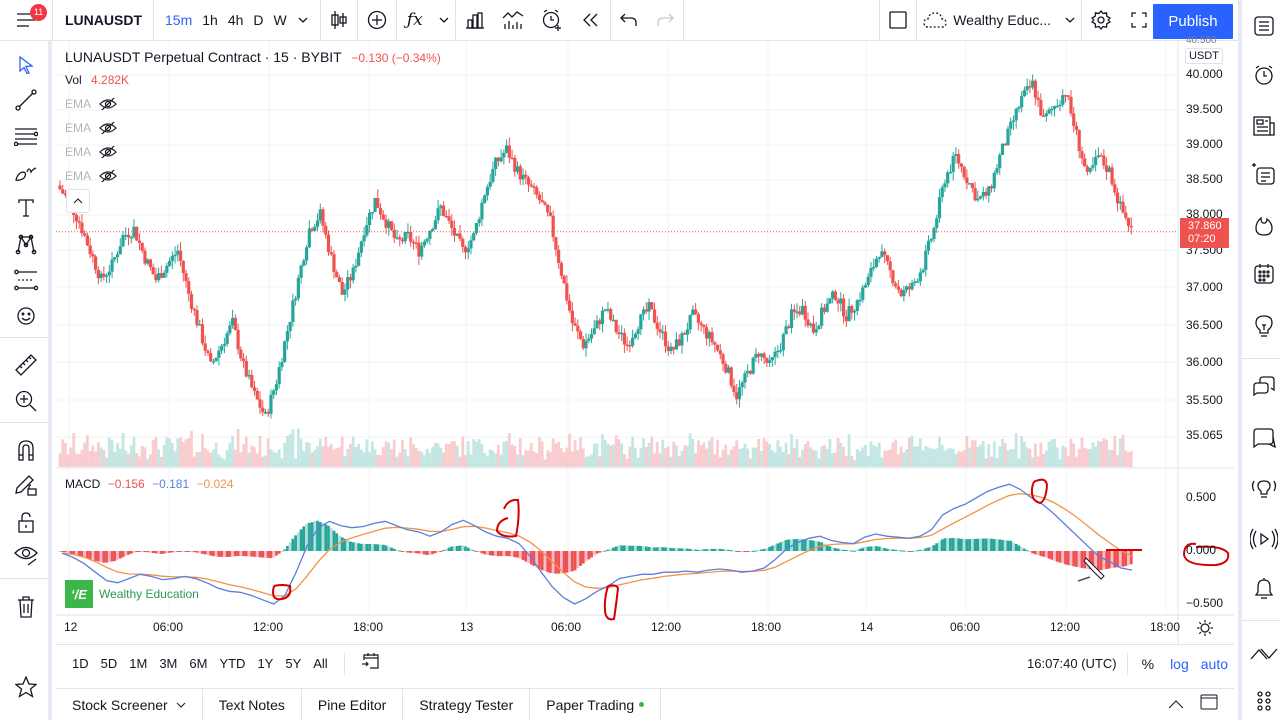 This screenshot has height=721, width=1280. Describe the element at coordinates (26, 687) in the screenshot. I see `favorites-button` at that location.